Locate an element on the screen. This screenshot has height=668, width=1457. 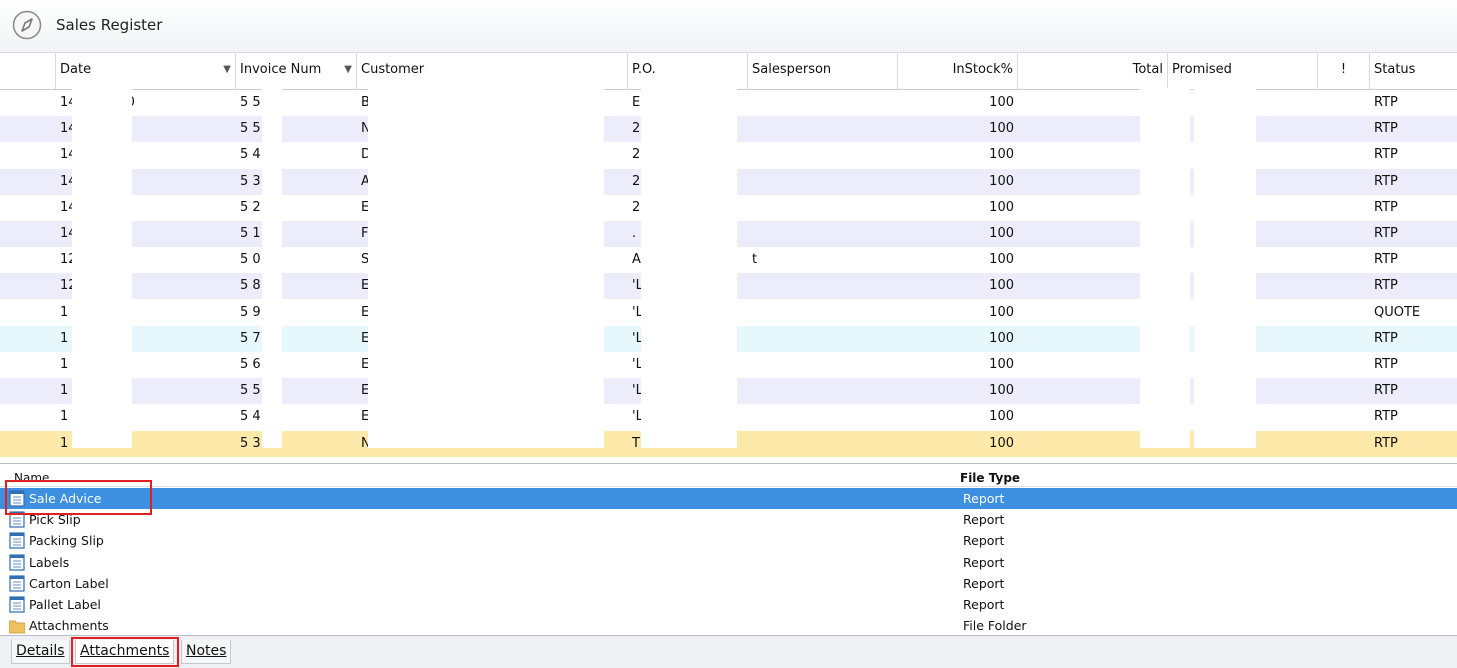
attachment-row: Labels Report is located at coordinates (728, 562).